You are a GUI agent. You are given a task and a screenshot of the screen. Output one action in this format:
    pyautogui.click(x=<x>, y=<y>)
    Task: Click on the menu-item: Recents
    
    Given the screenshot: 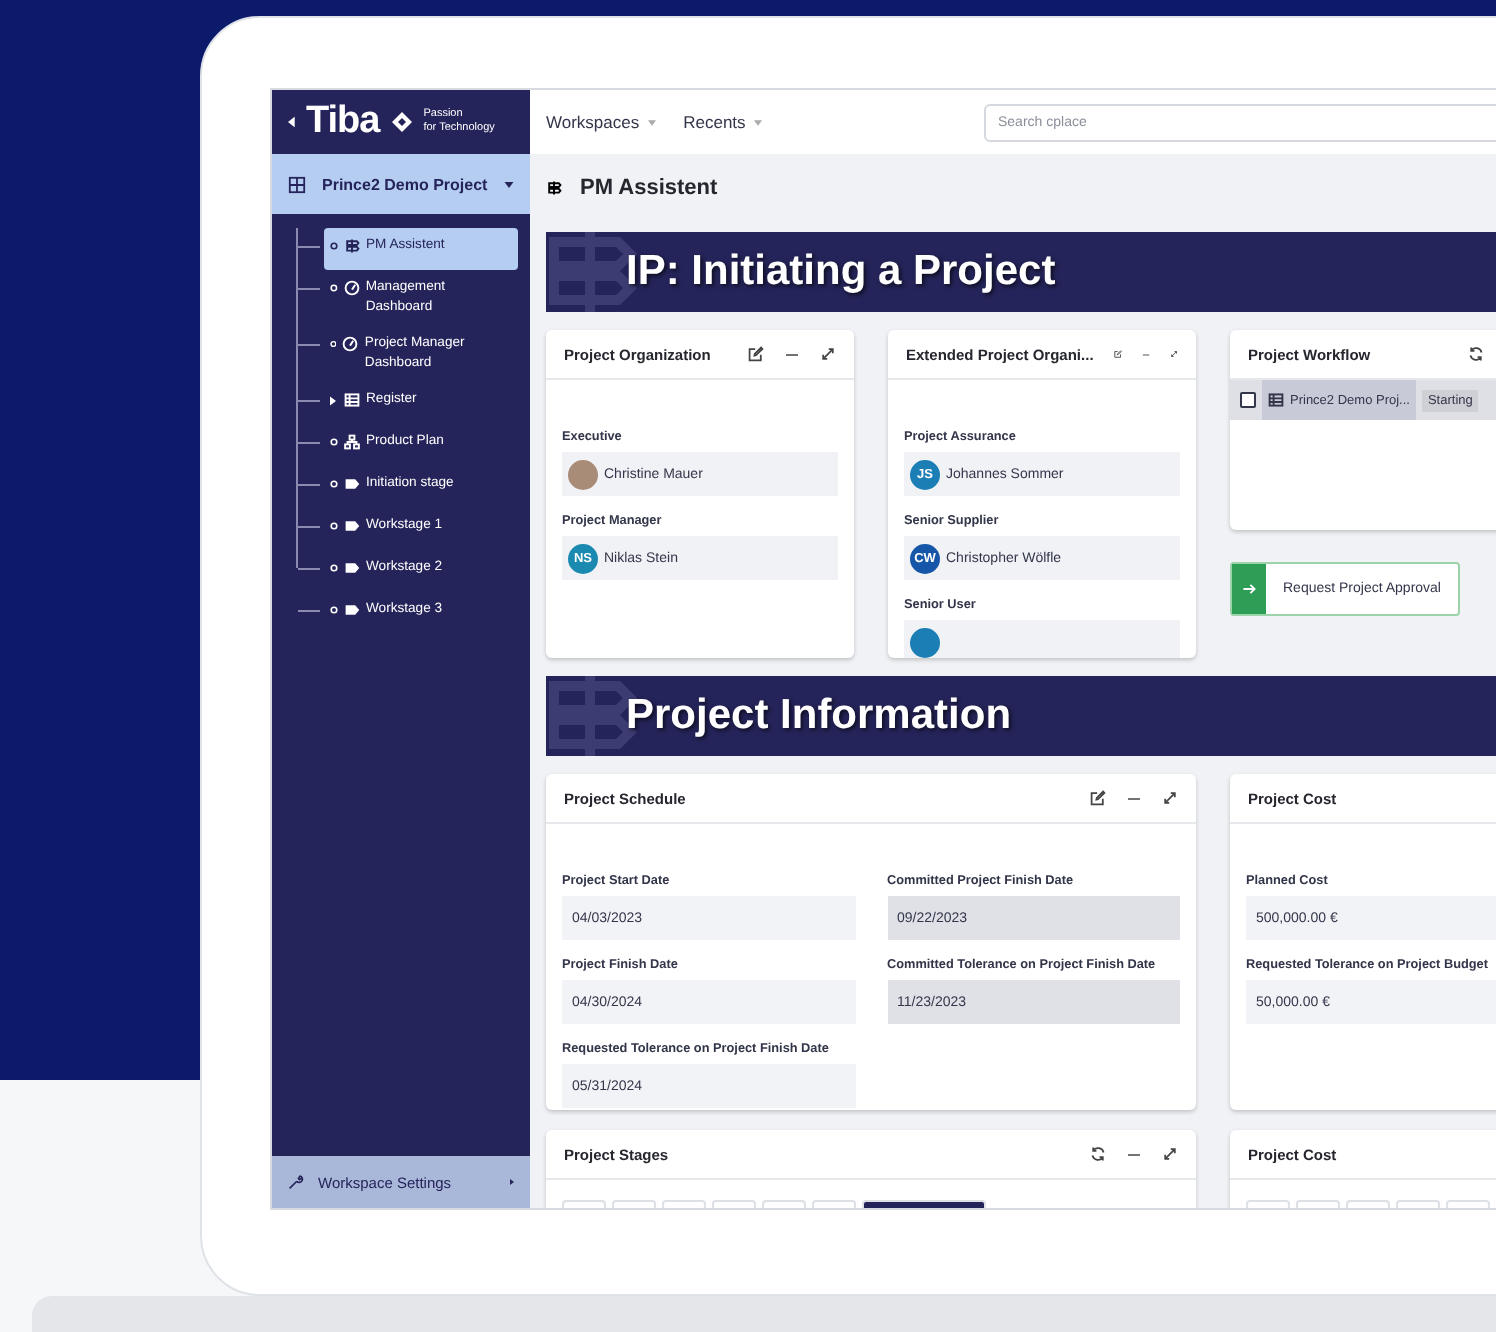 What is the action you would take?
    pyautogui.click(x=722, y=122)
    